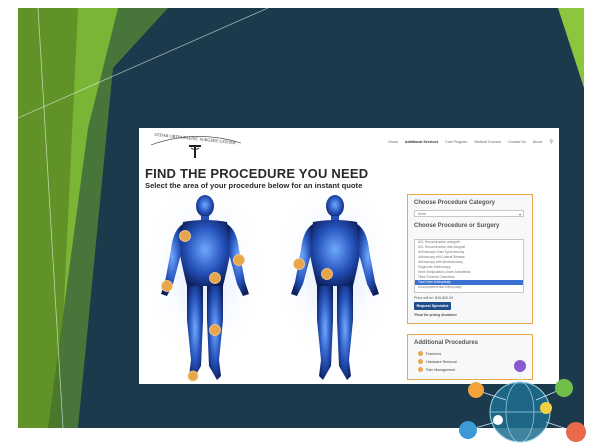 Image resolution: width=594 pixels, height=446 pixels. I want to click on nav-home: Home, so click(393, 142).